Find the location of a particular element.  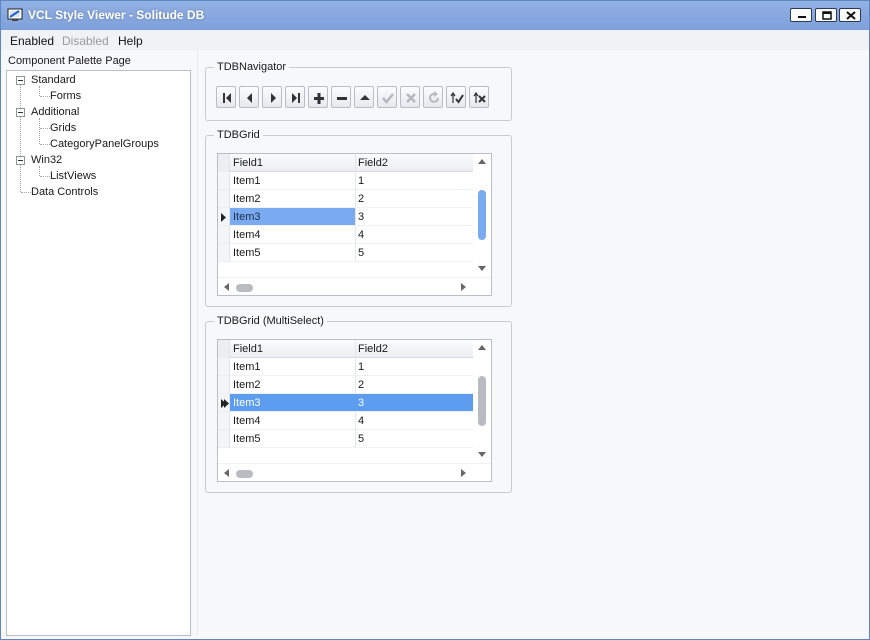

close-button is located at coordinates (850, 15).